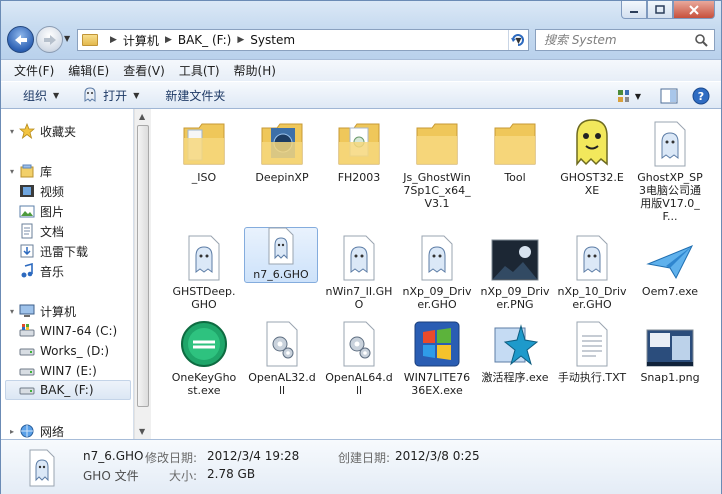 Image resolution: width=722 pixels, height=494 pixels. What do you see at coordinates (515, 260) in the screenshot?
I see `png-image-icon` at bounding box center [515, 260].